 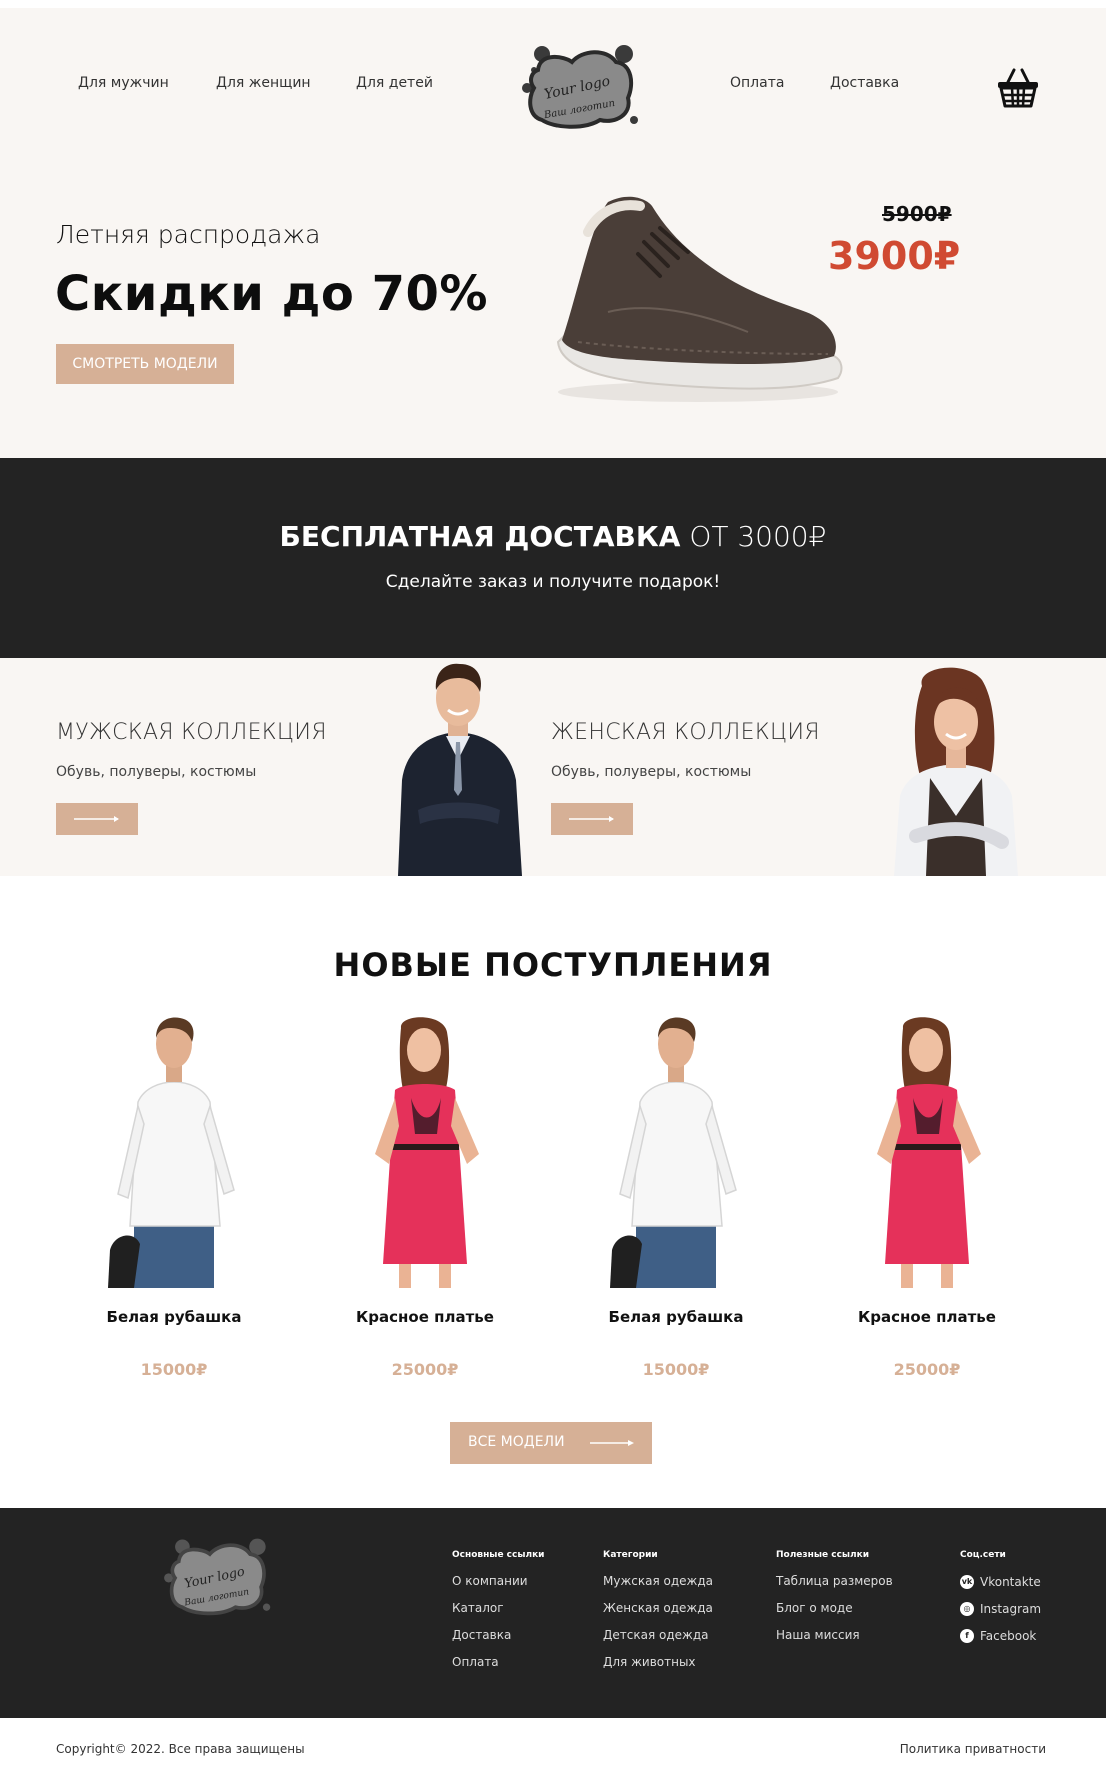 I want to click on social-label: Vkontakte, so click(x=1010, y=1581).